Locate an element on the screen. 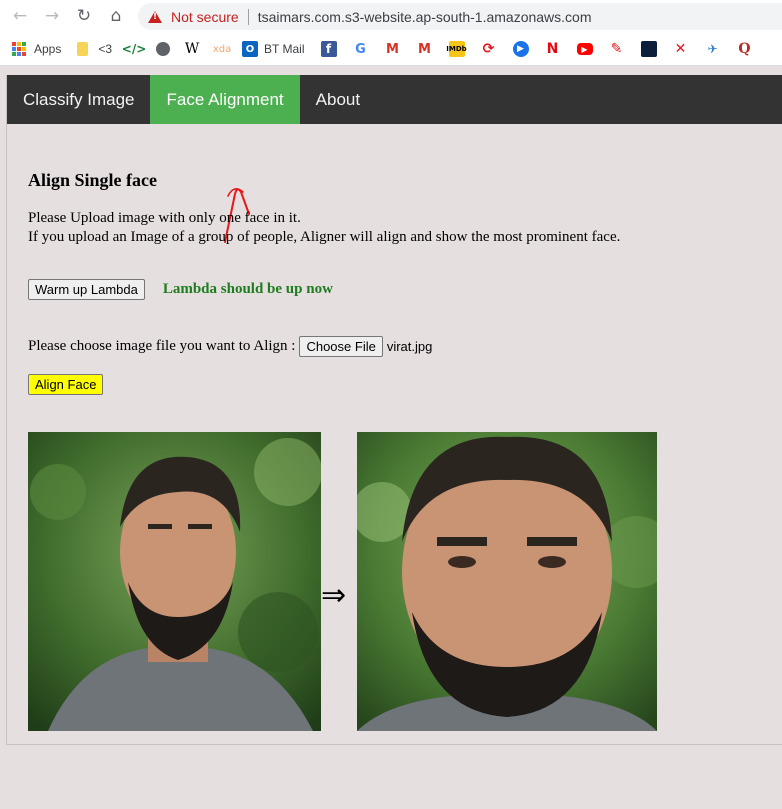 The height and width of the screenshot is (809, 782). lambda-status-text: Lambda should be up now is located at coordinates (247, 289).